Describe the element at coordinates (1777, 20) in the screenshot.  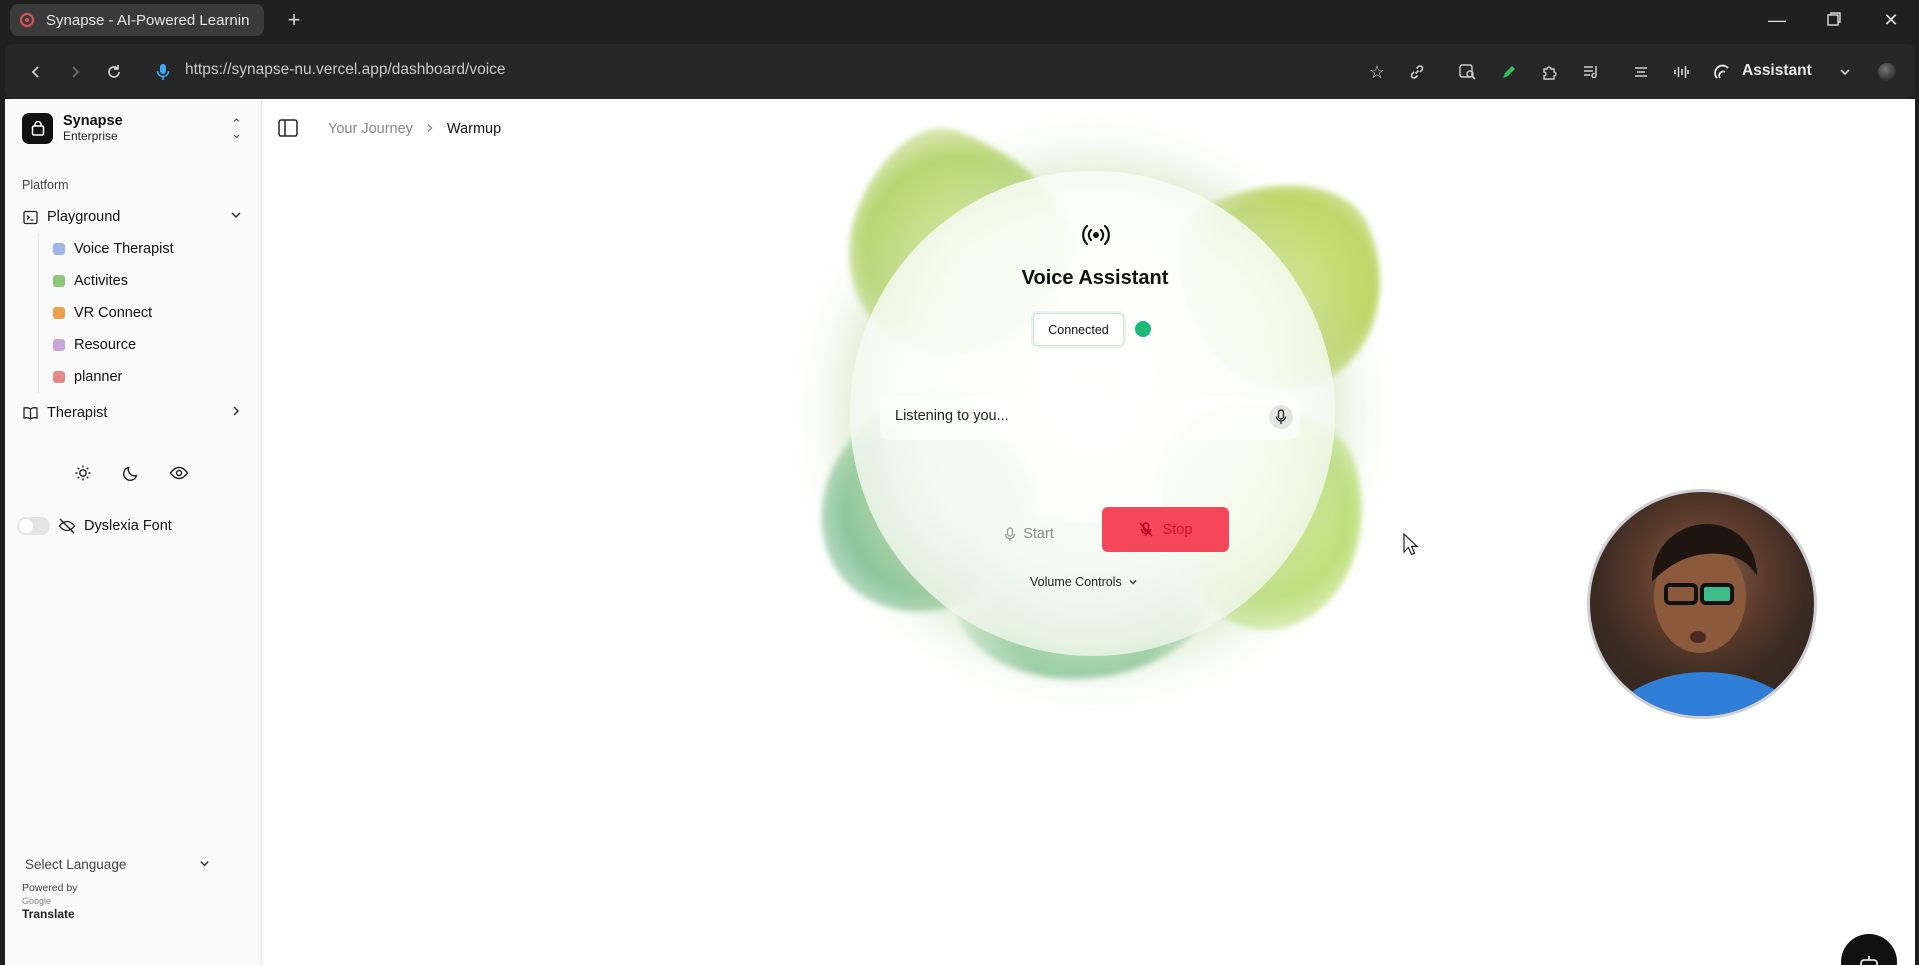
I see `minimize-icon: —` at that location.